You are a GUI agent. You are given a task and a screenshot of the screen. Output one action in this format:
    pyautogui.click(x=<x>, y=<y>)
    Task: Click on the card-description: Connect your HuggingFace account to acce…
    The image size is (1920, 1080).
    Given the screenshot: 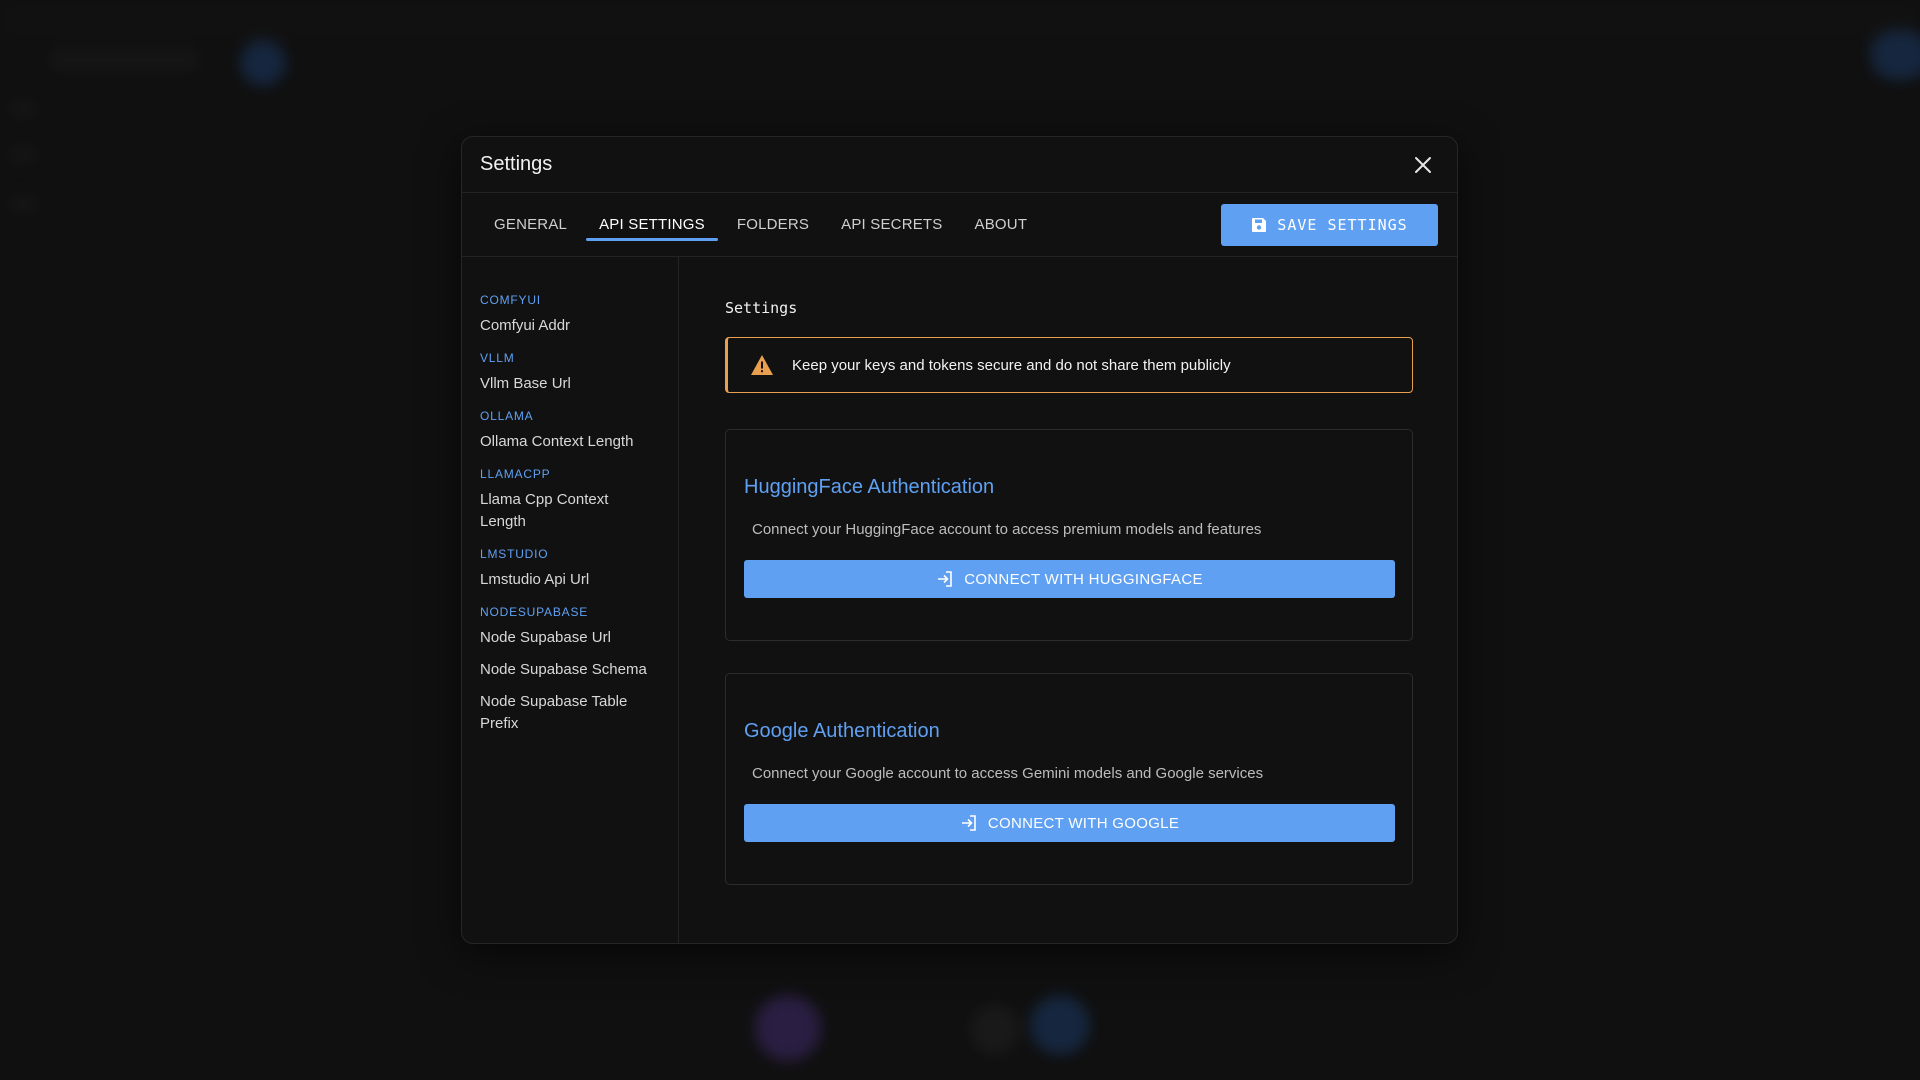 What is the action you would take?
    pyautogui.click(x=1007, y=529)
    